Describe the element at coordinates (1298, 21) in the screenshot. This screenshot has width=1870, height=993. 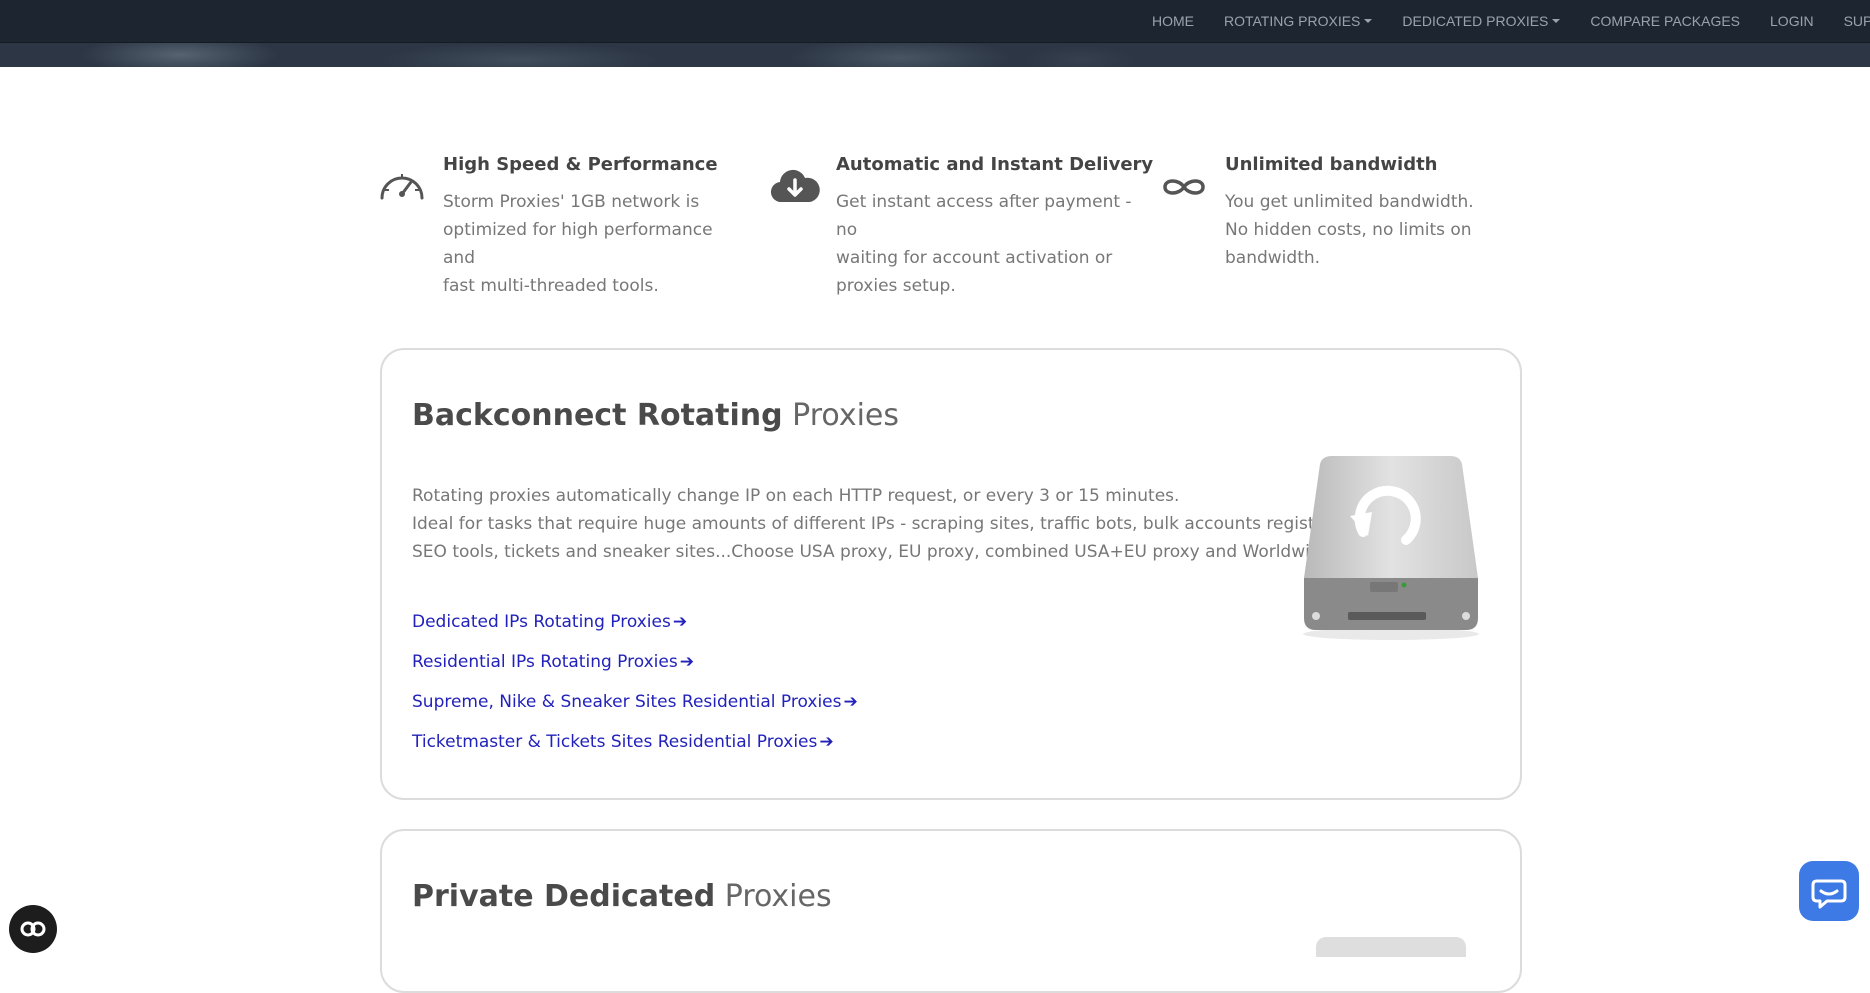
I see `nav-rotating-proxies: ROTATING PROXIES` at that location.